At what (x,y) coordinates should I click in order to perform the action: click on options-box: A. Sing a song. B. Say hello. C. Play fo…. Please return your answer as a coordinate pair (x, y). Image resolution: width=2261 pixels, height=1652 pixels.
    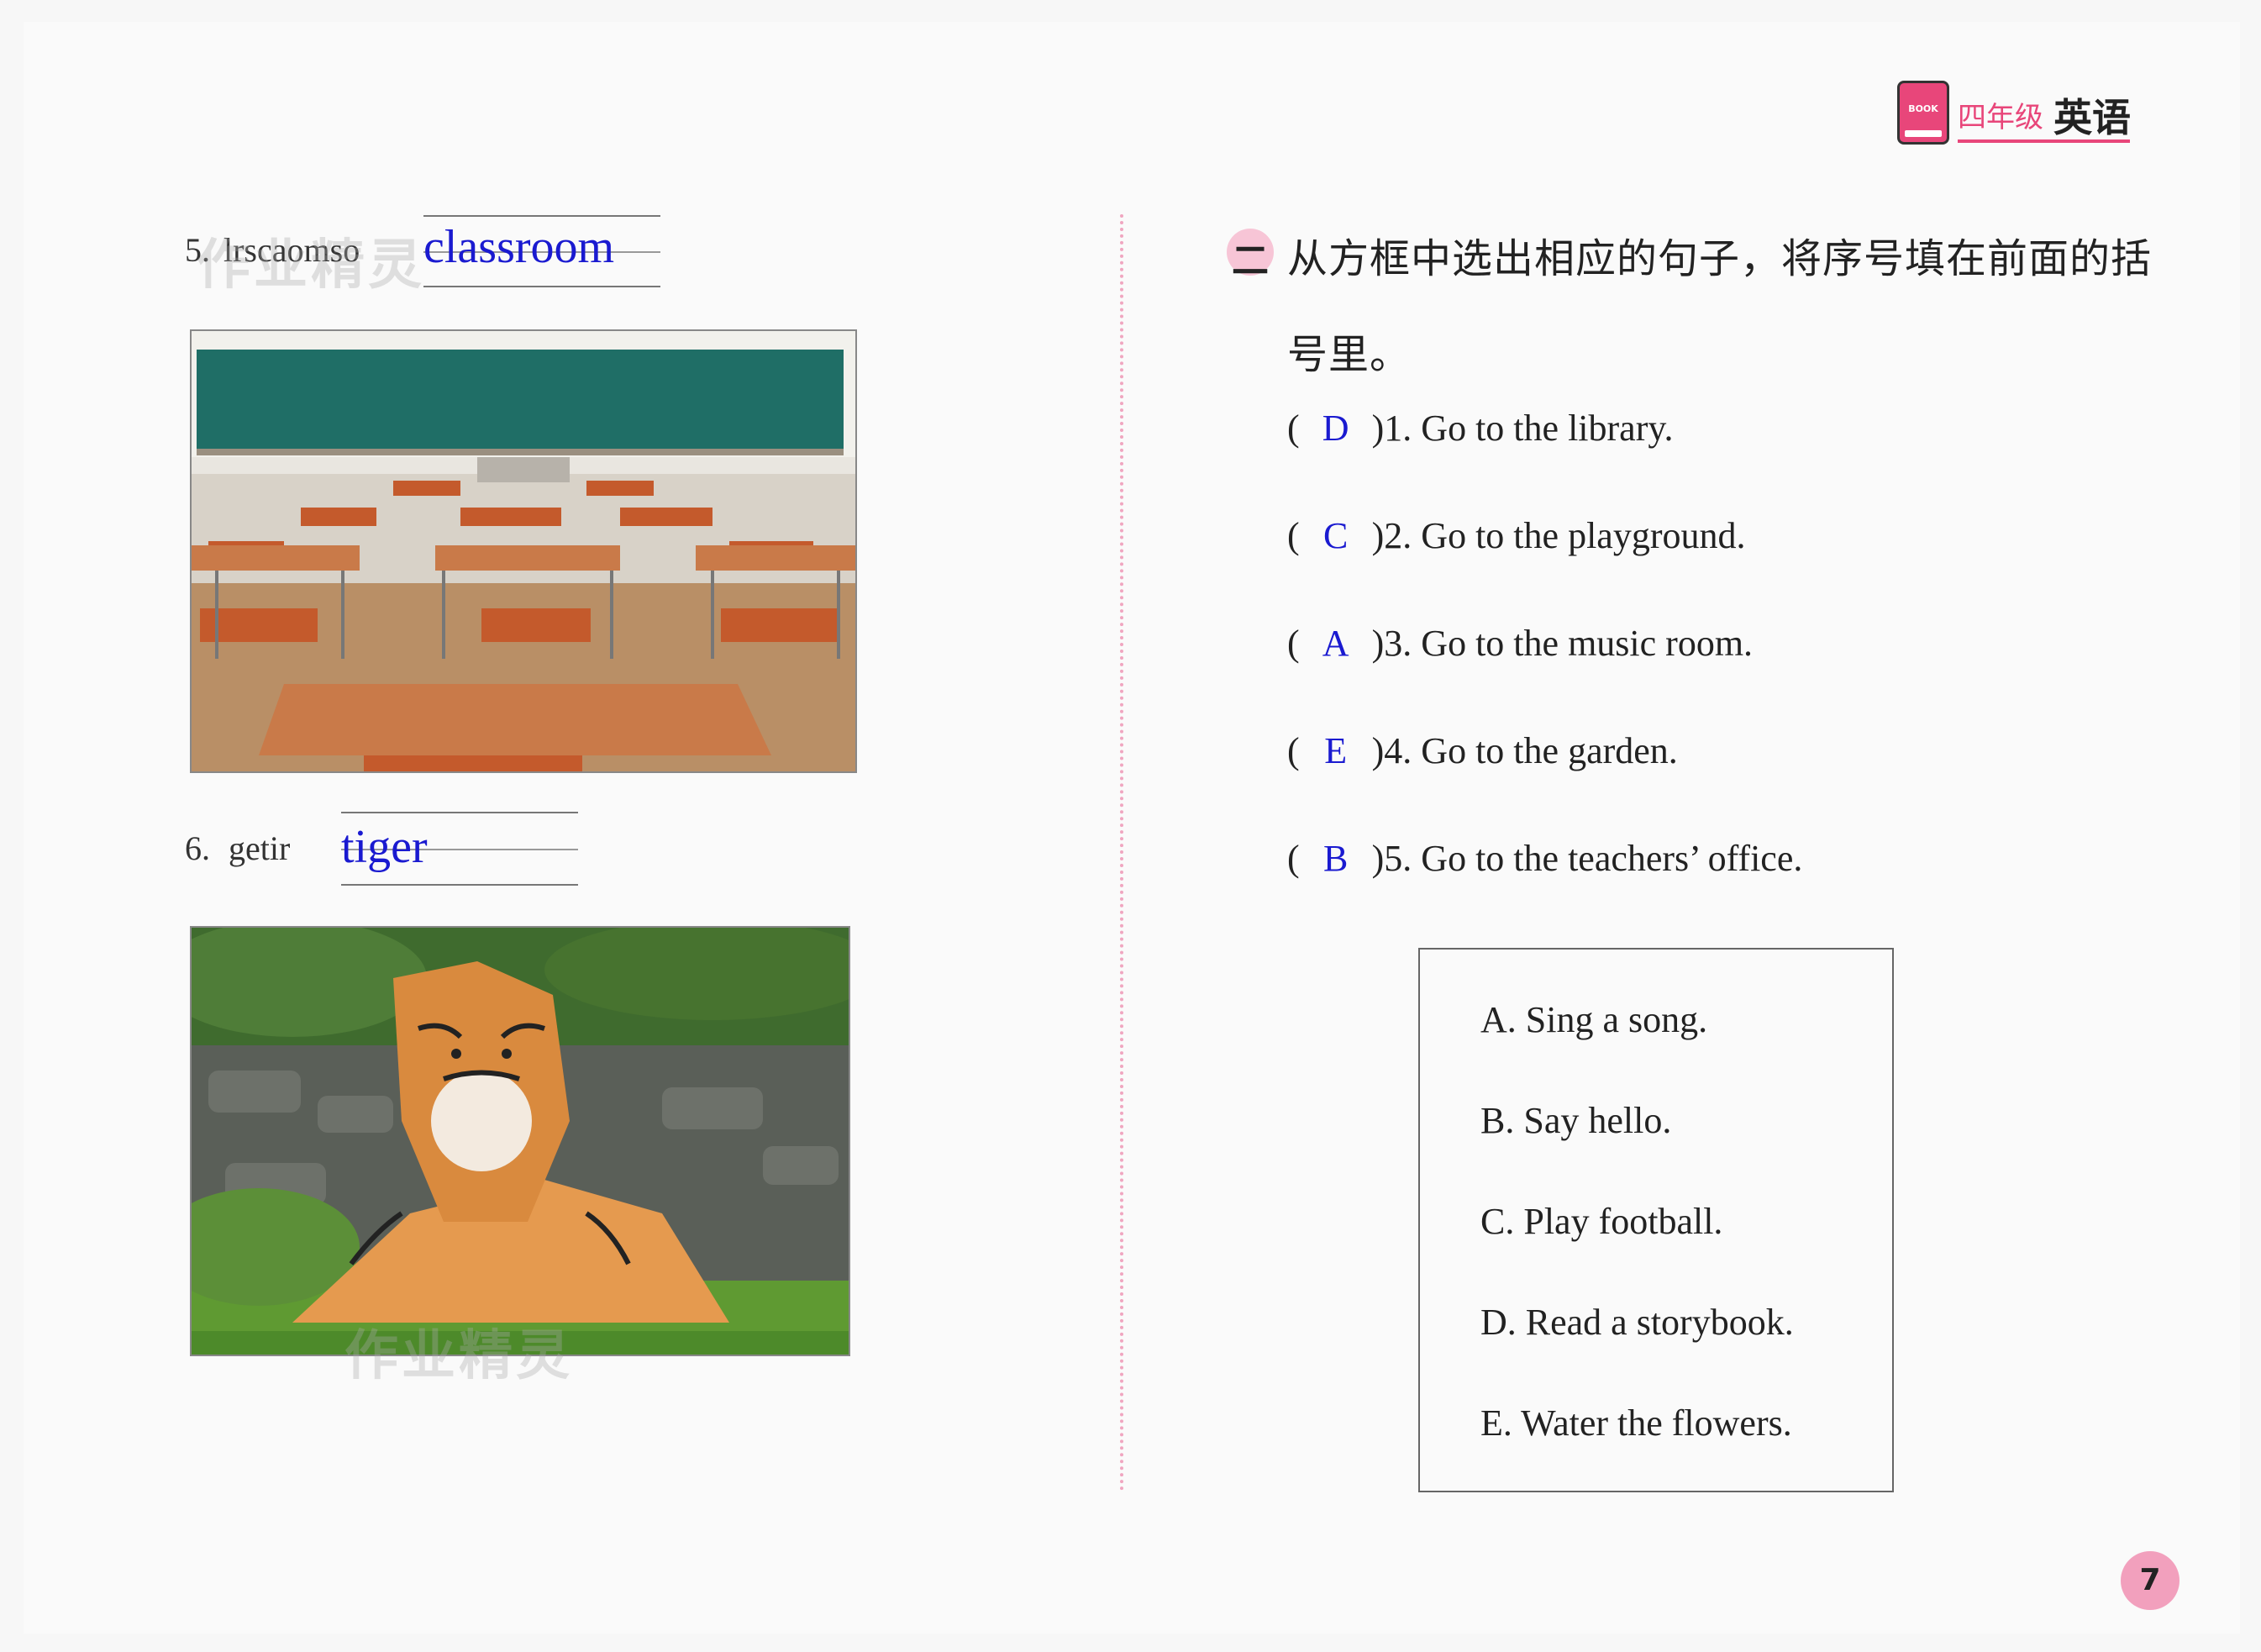
    Looking at the image, I should click on (1656, 1220).